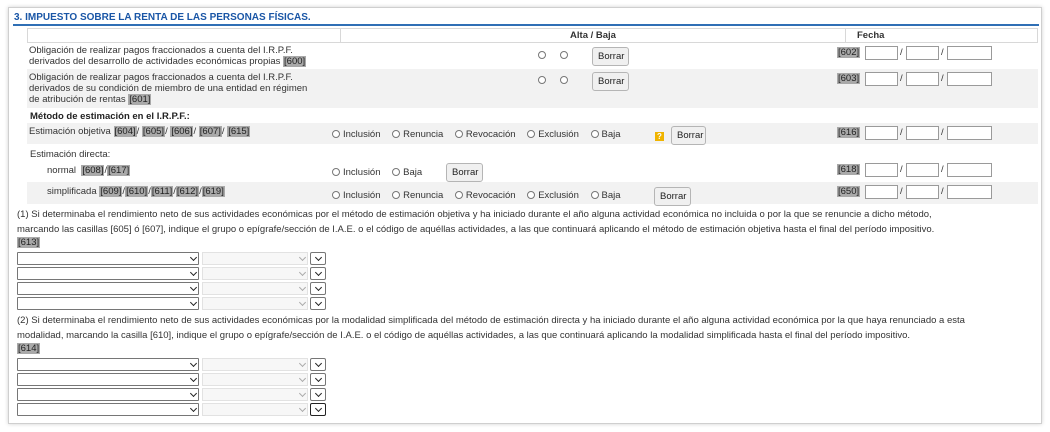  Describe the element at coordinates (93, 170) in the screenshot. I see `code-608: [608]` at that location.